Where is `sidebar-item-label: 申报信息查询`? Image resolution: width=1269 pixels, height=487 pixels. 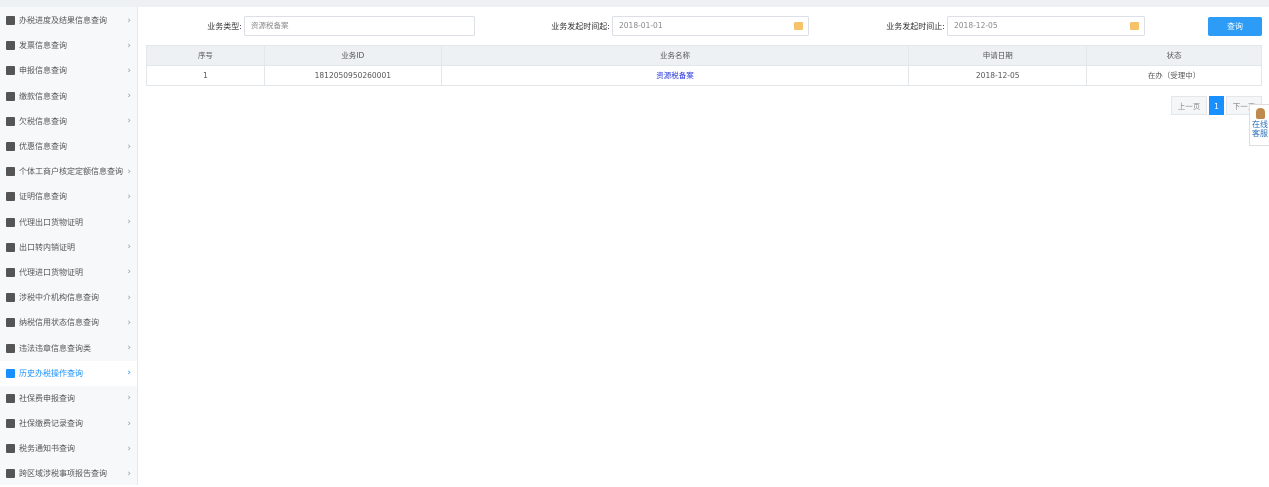
sidebar-item-label: 申报信息查询 is located at coordinates (43, 71).